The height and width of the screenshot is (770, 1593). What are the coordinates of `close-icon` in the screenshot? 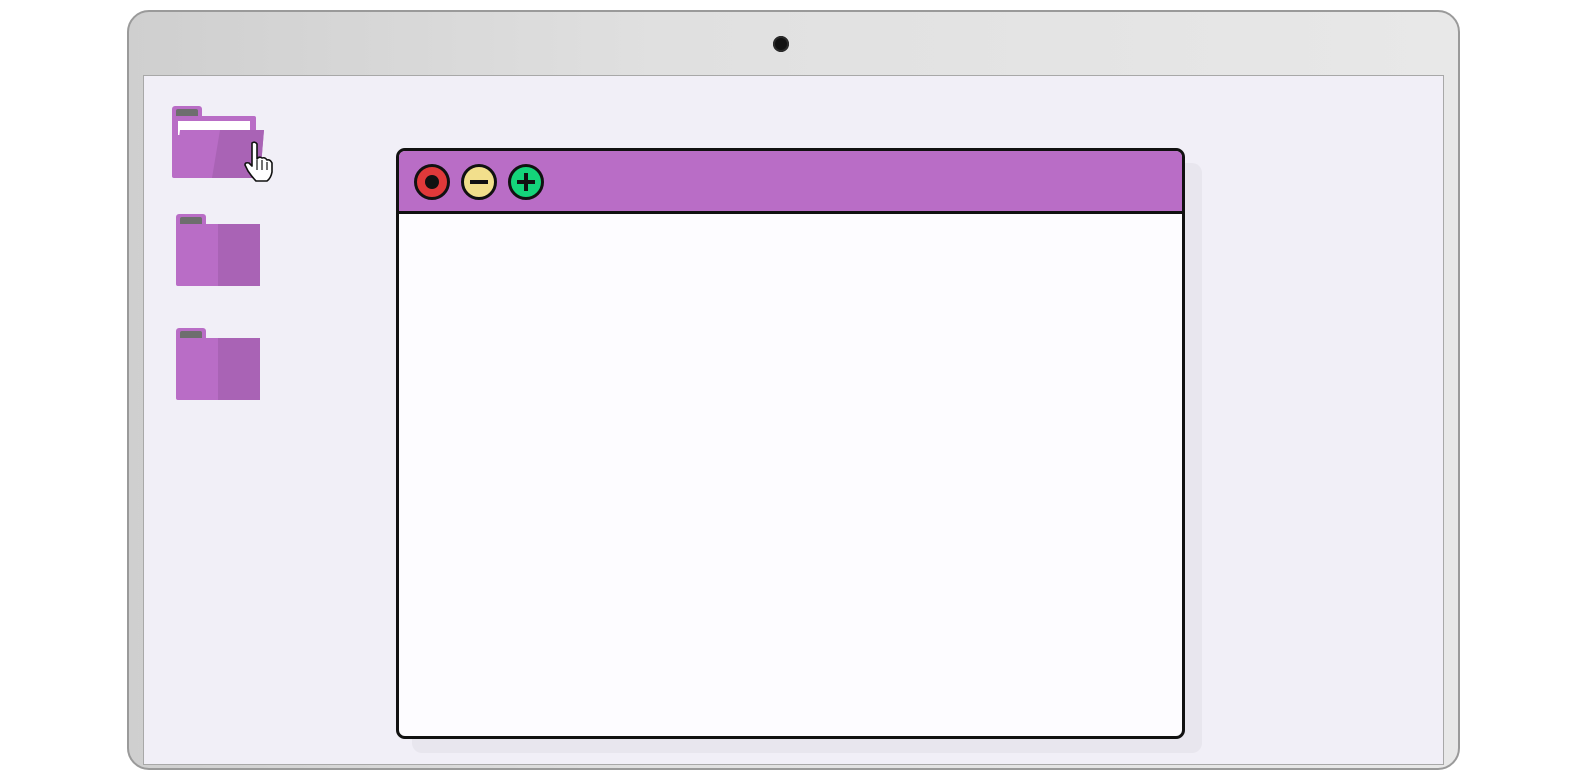 It's located at (432, 182).